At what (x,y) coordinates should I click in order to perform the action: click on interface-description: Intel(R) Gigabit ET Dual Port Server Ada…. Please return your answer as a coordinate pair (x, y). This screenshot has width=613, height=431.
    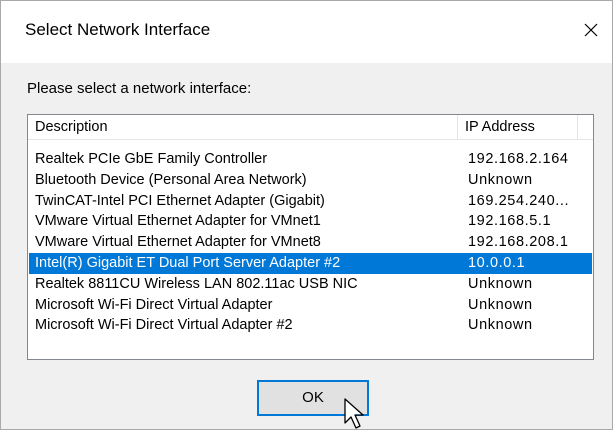
    Looking at the image, I should click on (188, 262).